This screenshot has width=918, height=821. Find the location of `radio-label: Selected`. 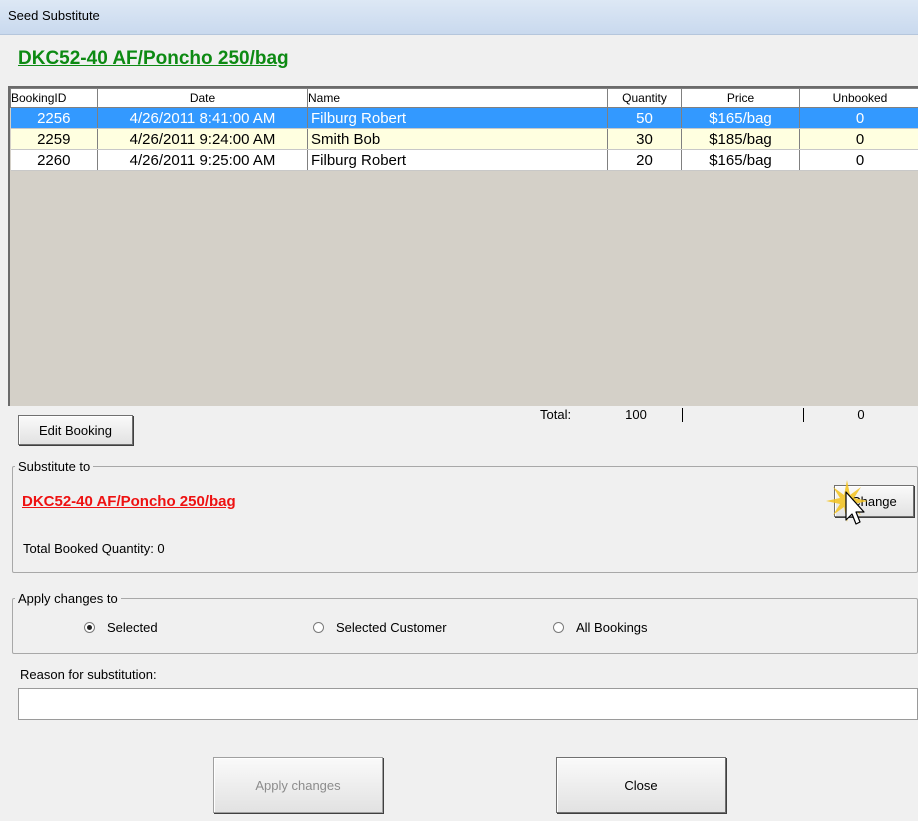

radio-label: Selected is located at coordinates (132, 627).